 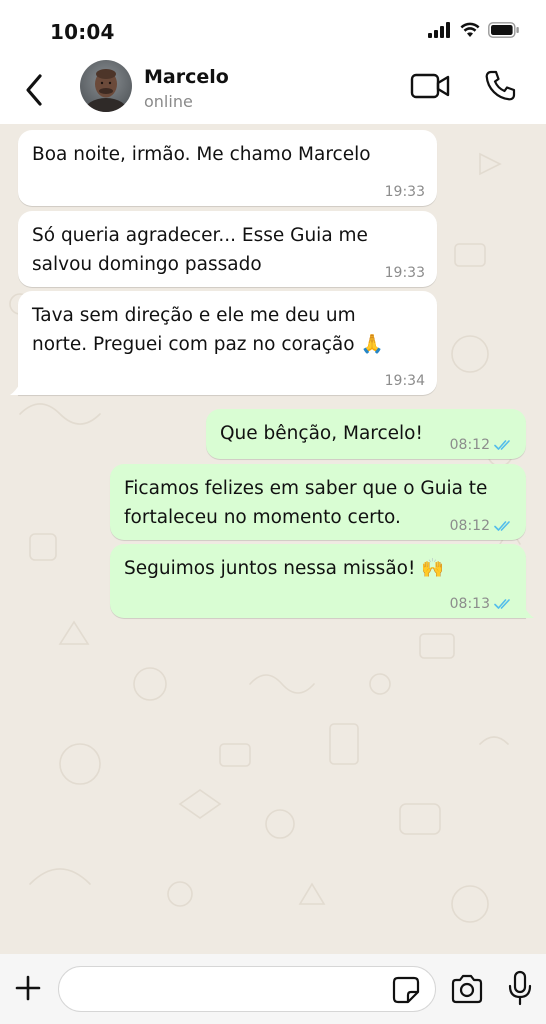 What do you see at coordinates (469, 604) in the screenshot?
I see `message-time: 08:13` at bounding box center [469, 604].